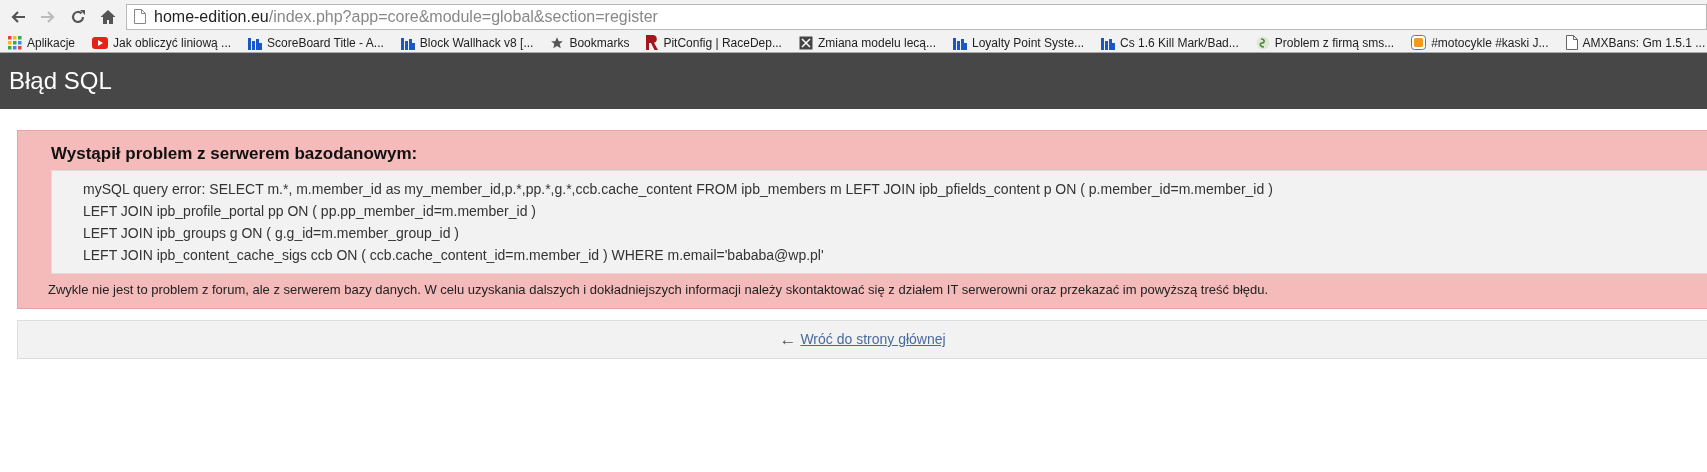  Describe the element at coordinates (42, 42) in the screenshot. I see `bookmark: Aplikacje` at that location.